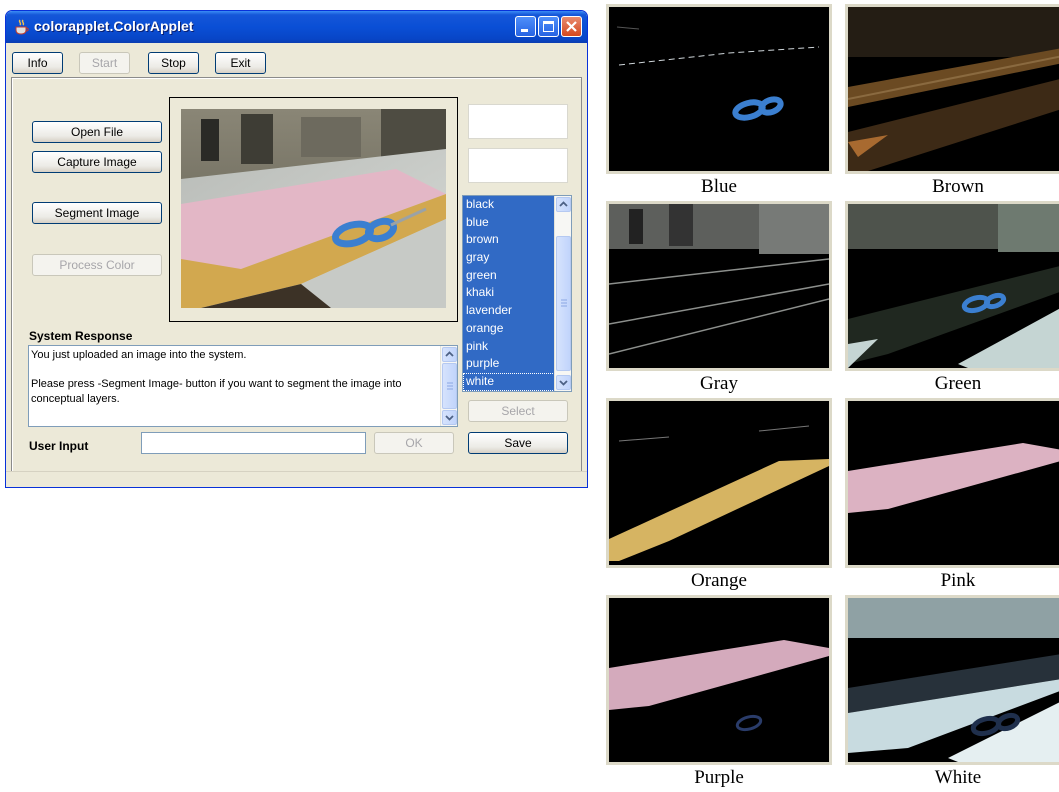 This screenshot has height=792, width=1059. Describe the element at coordinates (59, 446) in the screenshot. I see `user-input-label: User Input` at that location.